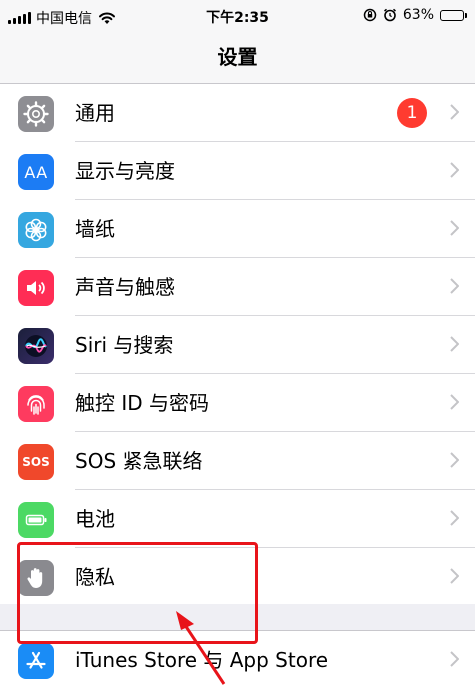 Image resolution: width=475 pixels, height=689 pixels. Describe the element at coordinates (36, 288) in the screenshot. I see `speaker-icon` at that location.